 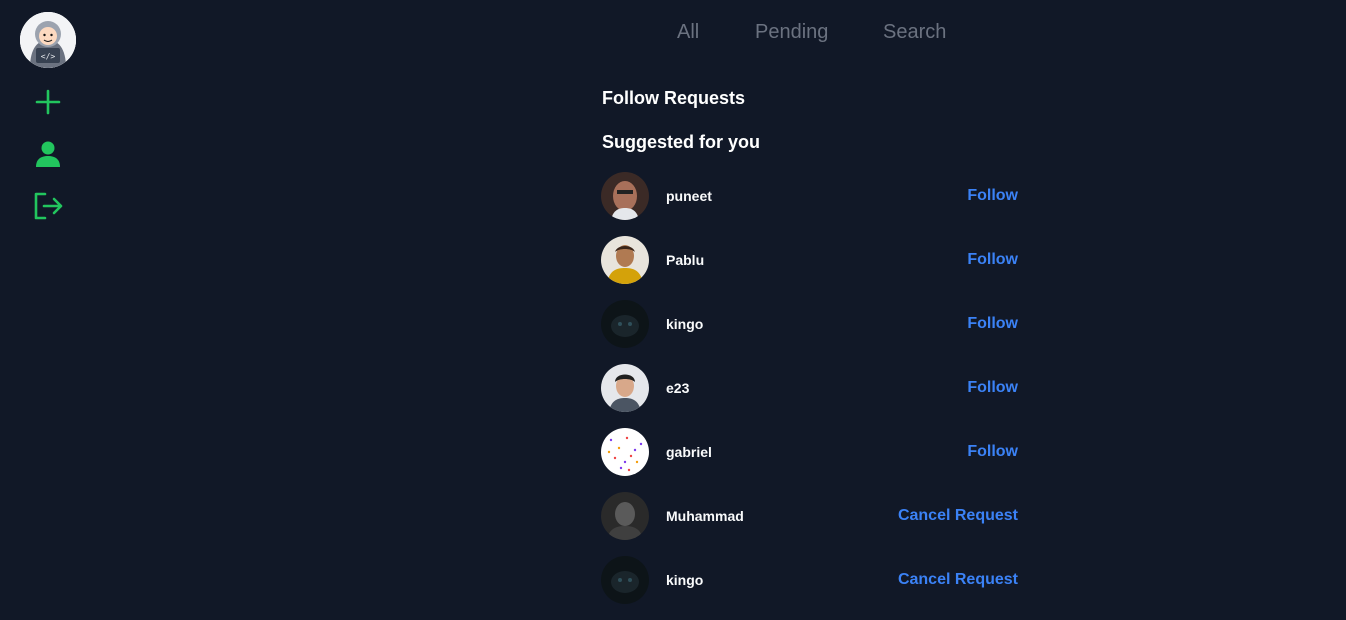 I want to click on sidebar: </>, so click(x=48, y=310).